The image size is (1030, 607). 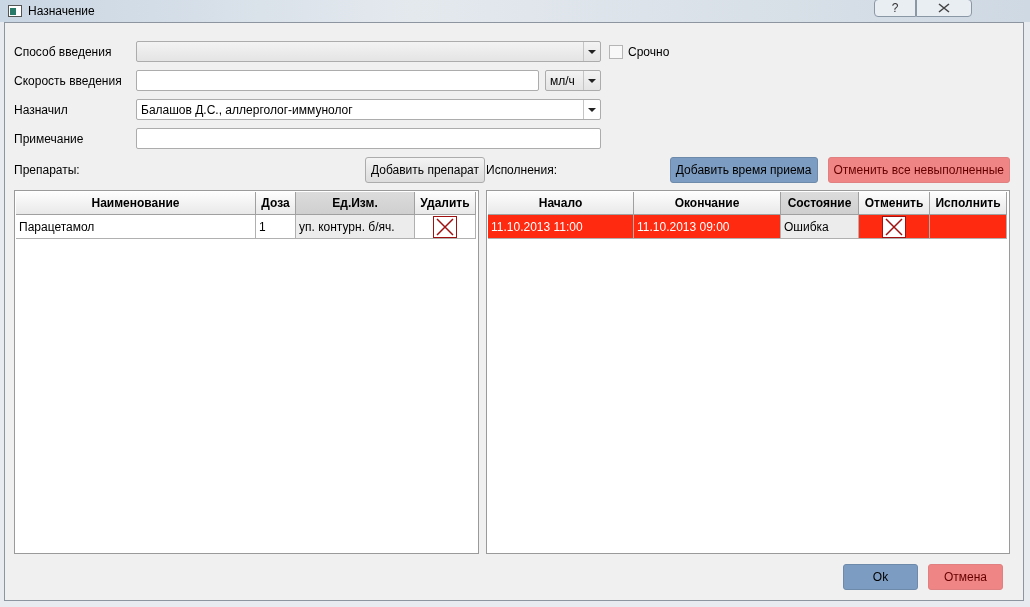 I want to click on section-label: Препараты:, so click(x=47, y=170).